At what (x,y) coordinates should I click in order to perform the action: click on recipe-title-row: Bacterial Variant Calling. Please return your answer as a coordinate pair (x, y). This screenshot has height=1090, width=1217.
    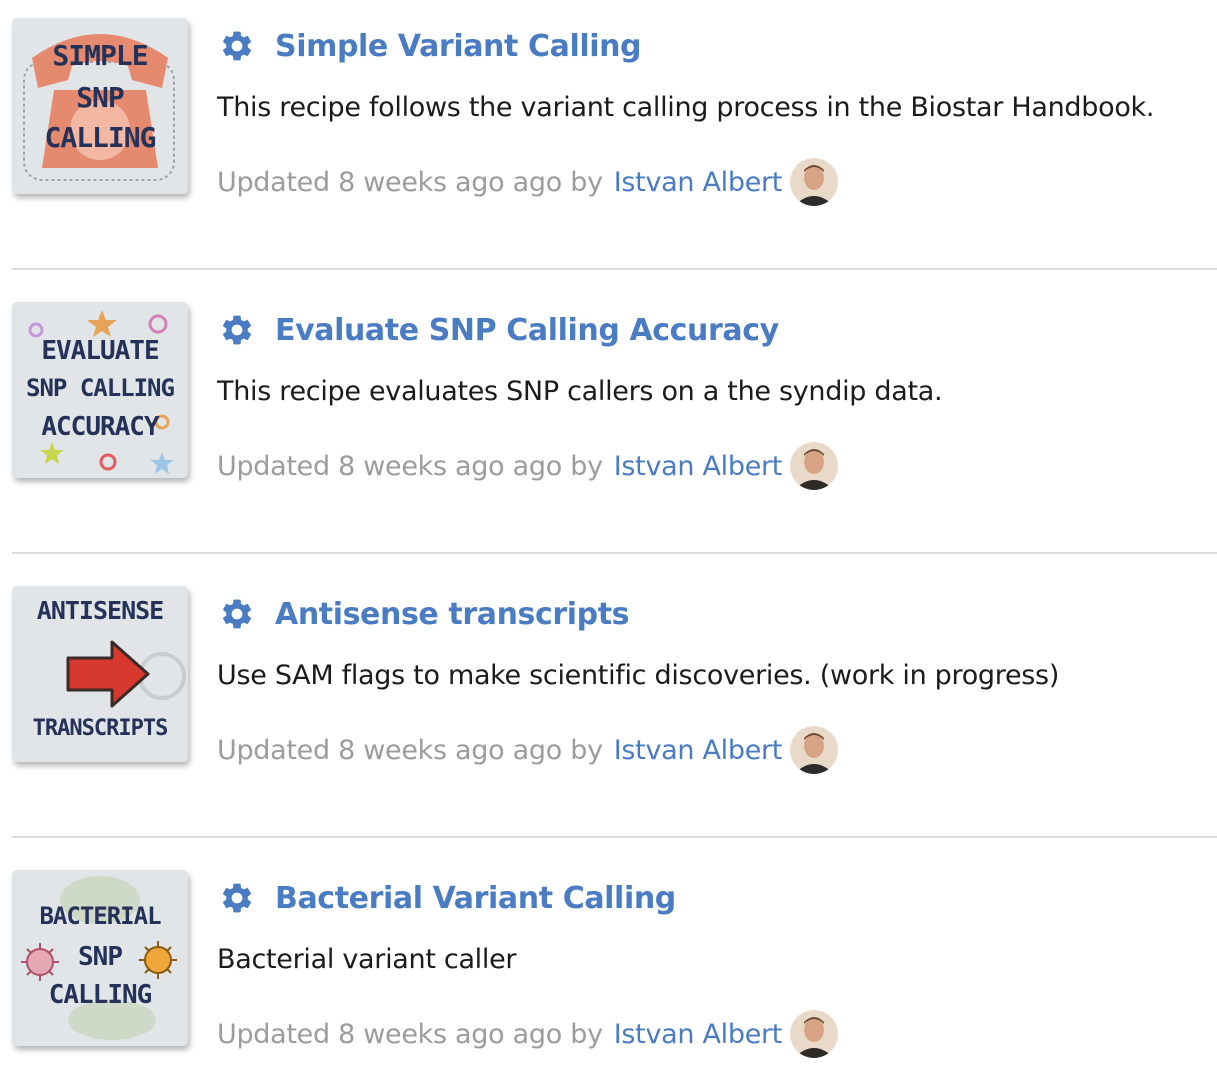
    Looking at the image, I should click on (446, 898).